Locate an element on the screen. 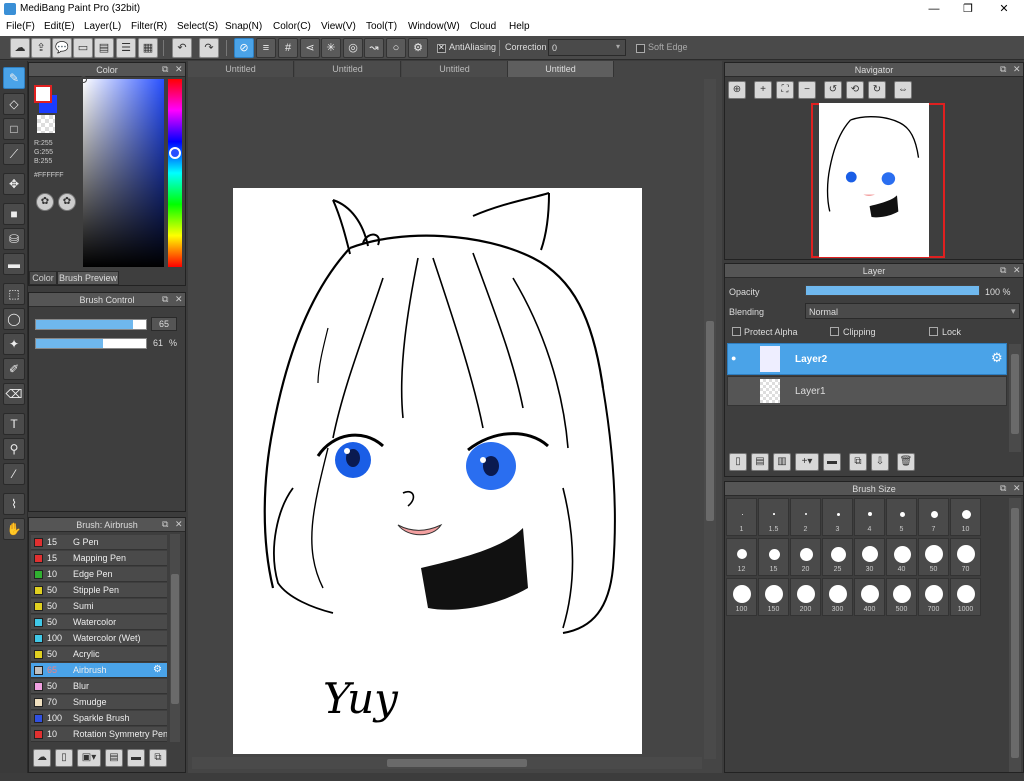 The height and width of the screenshot is (781, 1024). cloud-brush-icon: ☁ is located at coordinates (42, 758).